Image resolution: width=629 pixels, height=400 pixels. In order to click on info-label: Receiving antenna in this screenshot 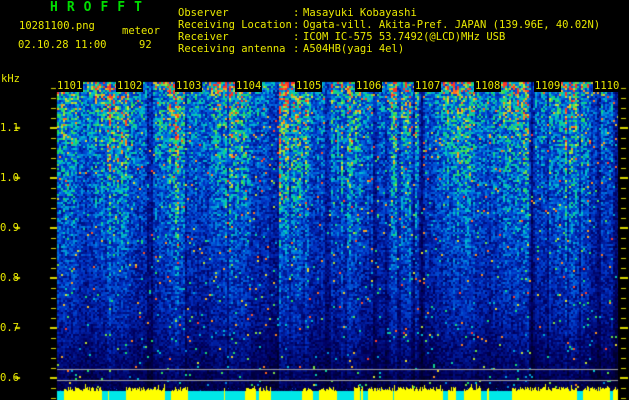, I will do `click(232, 49)`.